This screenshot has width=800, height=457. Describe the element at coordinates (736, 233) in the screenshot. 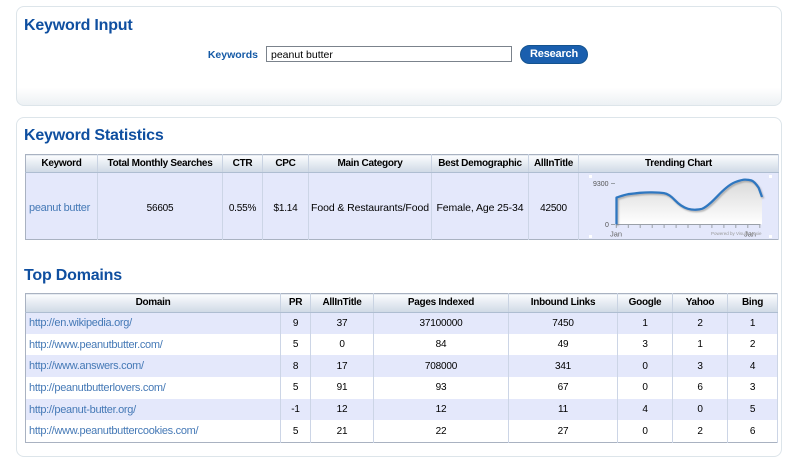

I see `svg-text: Powered by Visual Moxie` at that location.